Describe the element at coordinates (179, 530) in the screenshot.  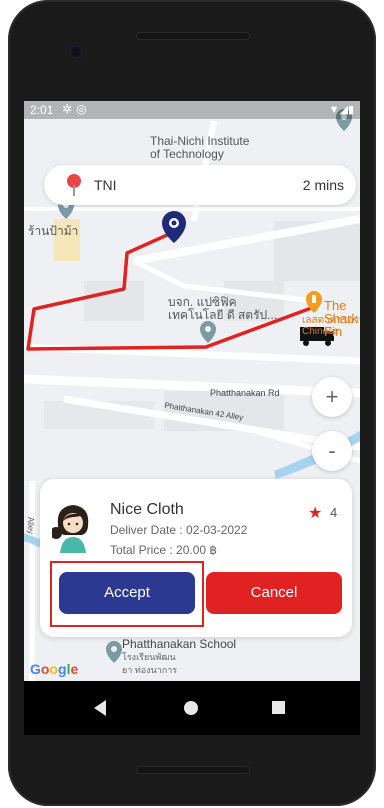
I see `deliver-date: Deliver Date : 02-03-2022` at that location.